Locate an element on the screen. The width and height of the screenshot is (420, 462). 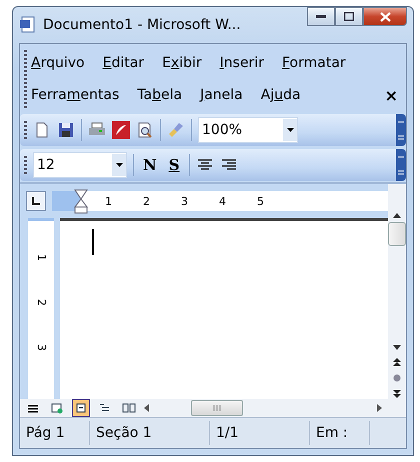
print-preview-icon is located at coordinates (145, 130).